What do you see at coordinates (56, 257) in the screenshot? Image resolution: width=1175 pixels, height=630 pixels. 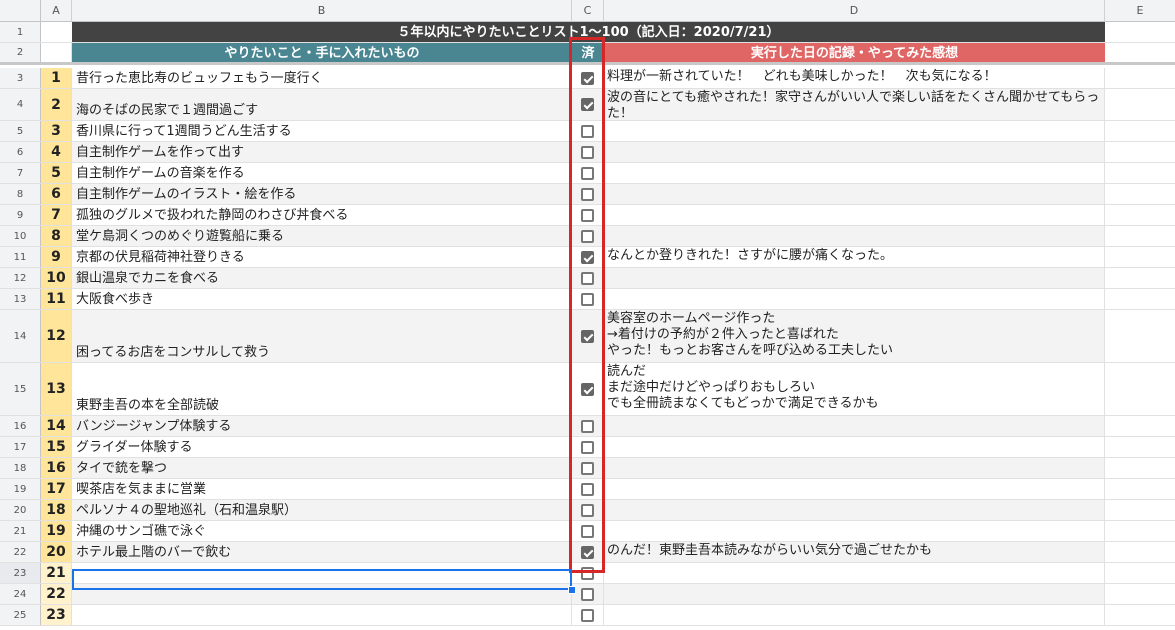 I see `item-number-cell: 9` at bounding box center [56, 257].